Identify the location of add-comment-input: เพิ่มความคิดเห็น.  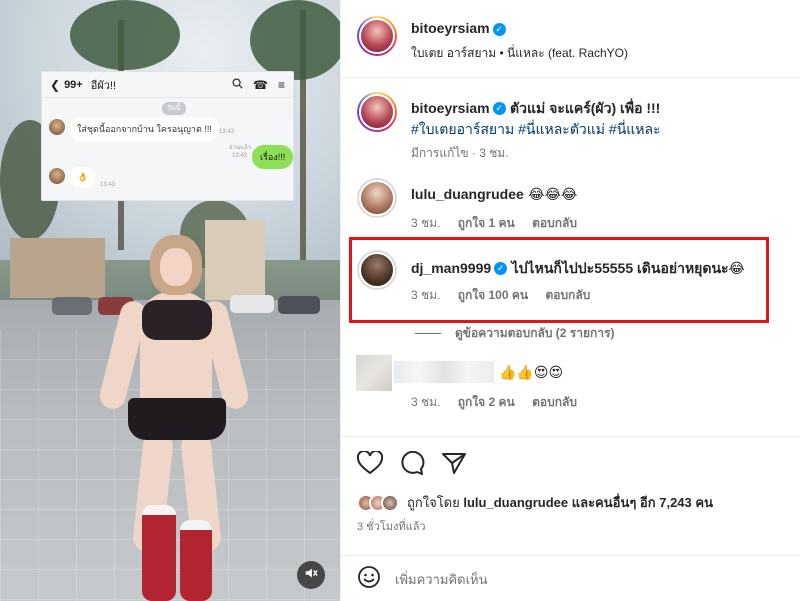
(441, 579).